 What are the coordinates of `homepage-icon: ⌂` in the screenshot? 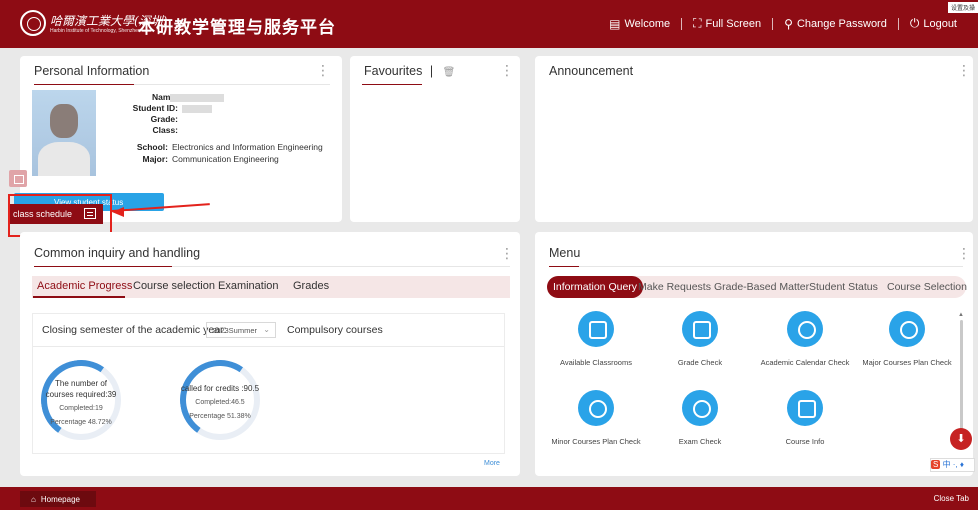 It's located at (33, 499).